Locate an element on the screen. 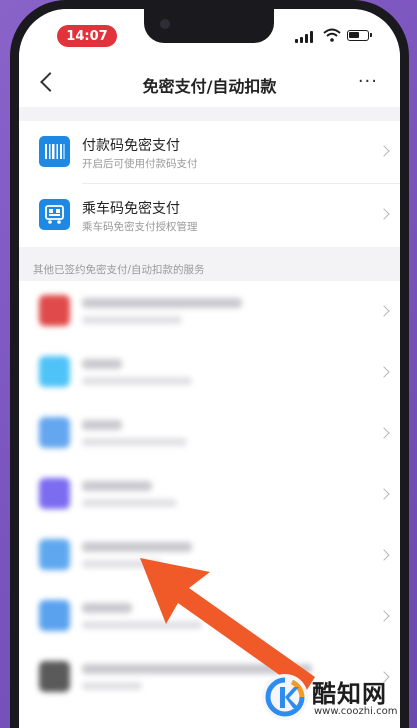  annotation-arrow is located at coordinates (227, 625).